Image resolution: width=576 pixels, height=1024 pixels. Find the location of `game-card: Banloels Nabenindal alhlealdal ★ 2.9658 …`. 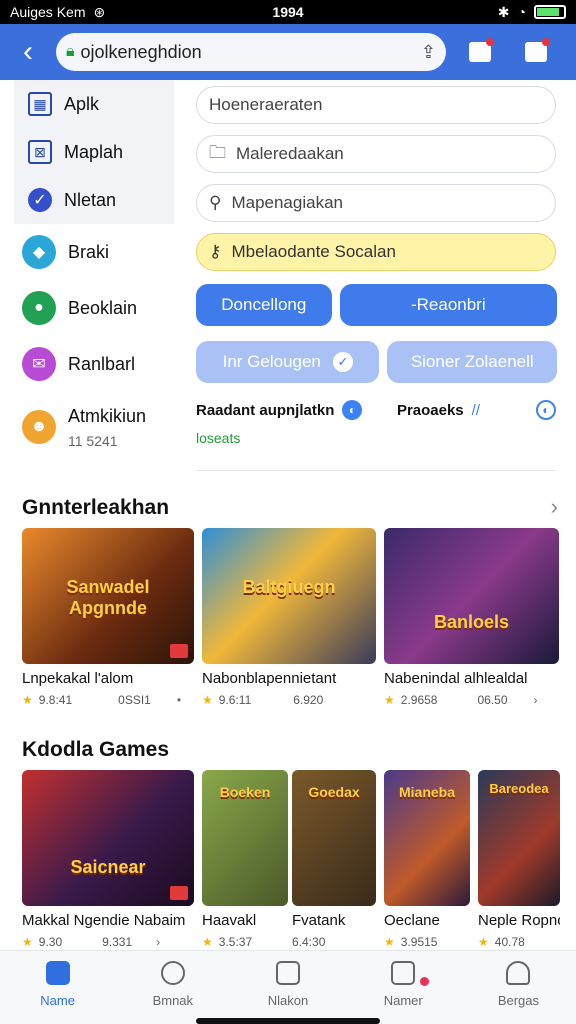

game-card: Banloels Nabenindal alhlealdal ★ 2.9658 … is located at coordinates (471, 617).